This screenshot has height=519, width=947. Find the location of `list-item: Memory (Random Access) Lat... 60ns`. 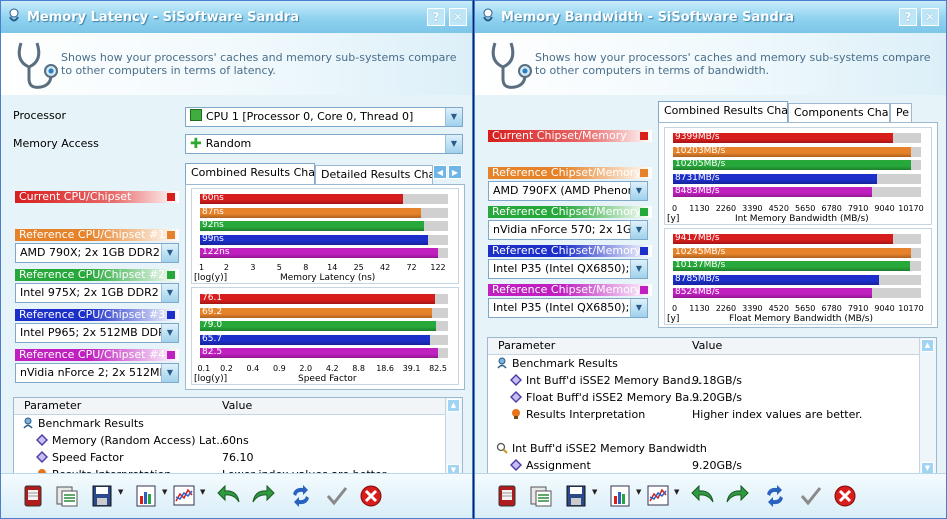

list-item: Memory (Random Access) Lat... 60ns is located at coordinates (229, 440).